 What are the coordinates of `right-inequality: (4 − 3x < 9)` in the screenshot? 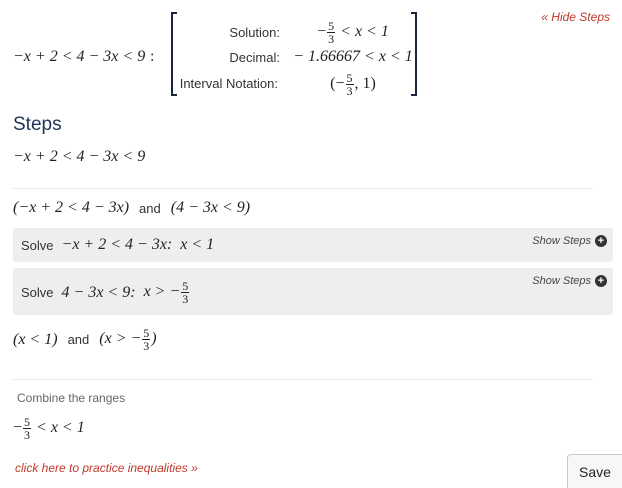 It's located at (210, 207).